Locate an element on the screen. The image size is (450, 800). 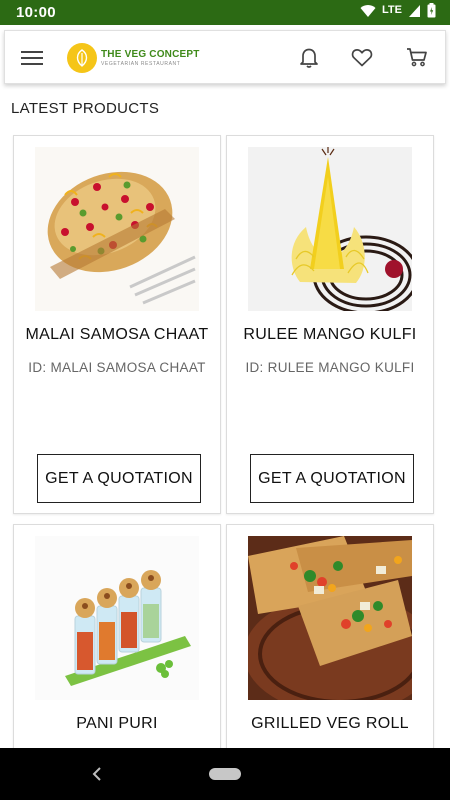
status-icons: LTE is located at coordinates (398, 10).